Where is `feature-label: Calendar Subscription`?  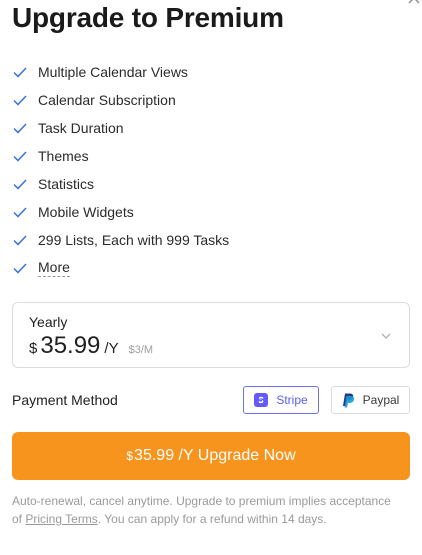 feature-label: Calendar Subscription is located at coordinates (107, 100).